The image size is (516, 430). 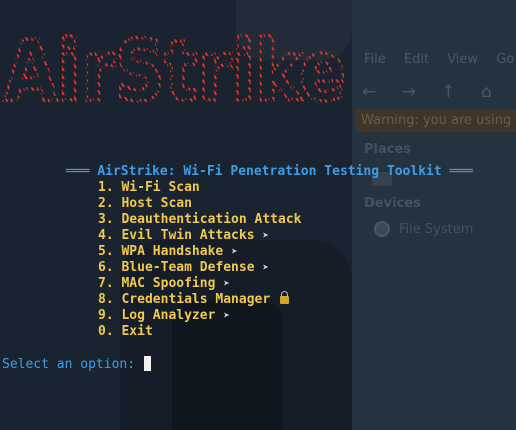 What do you see at coordinates (78, 171) in the screenshot?
I see `title-decoration-left: ═══` at bounding box center [78, 171].